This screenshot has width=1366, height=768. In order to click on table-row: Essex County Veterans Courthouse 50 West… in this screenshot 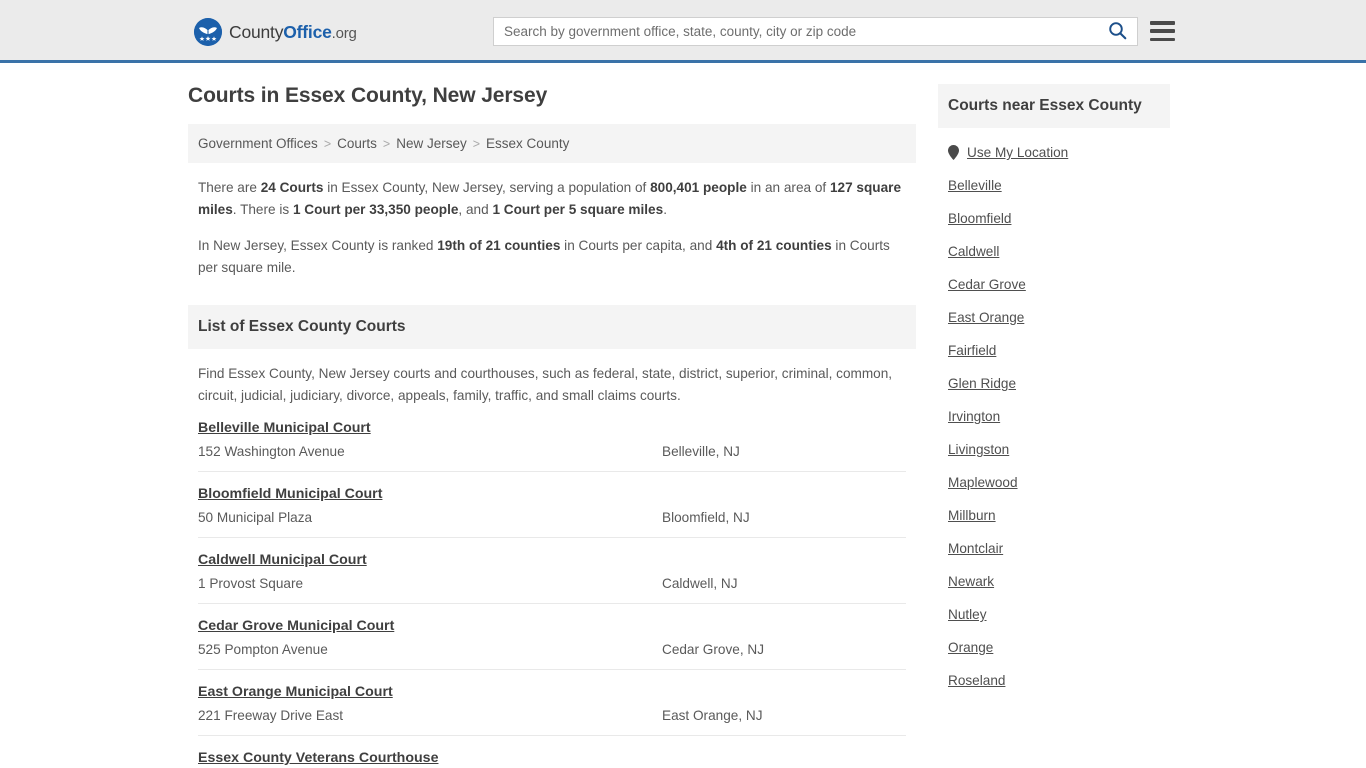, I will do `click(552, 751)`.